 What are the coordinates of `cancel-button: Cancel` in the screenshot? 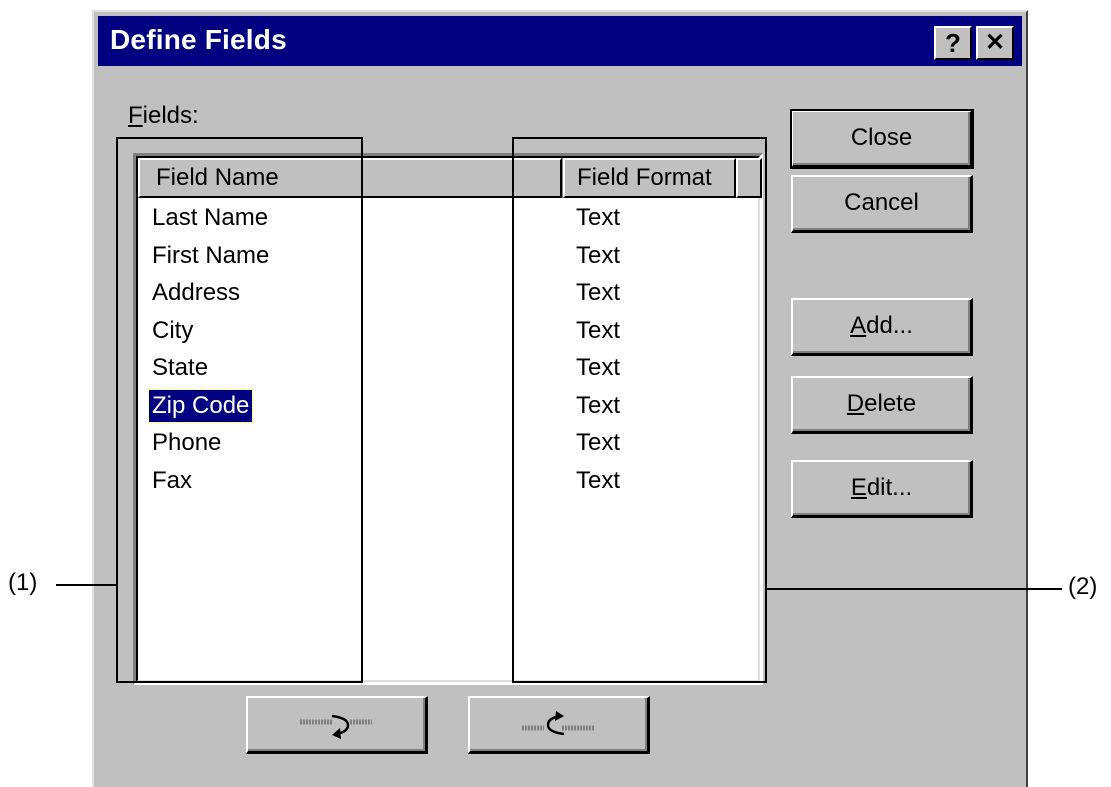 It's located at (882, 204).